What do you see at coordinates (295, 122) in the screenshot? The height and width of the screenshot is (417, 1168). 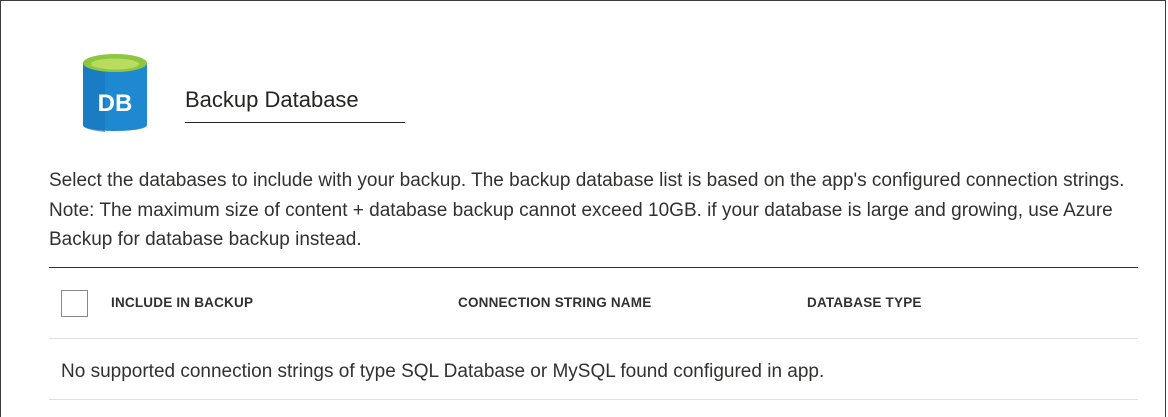 I see `title-underline` at bounding box center [295, 122].